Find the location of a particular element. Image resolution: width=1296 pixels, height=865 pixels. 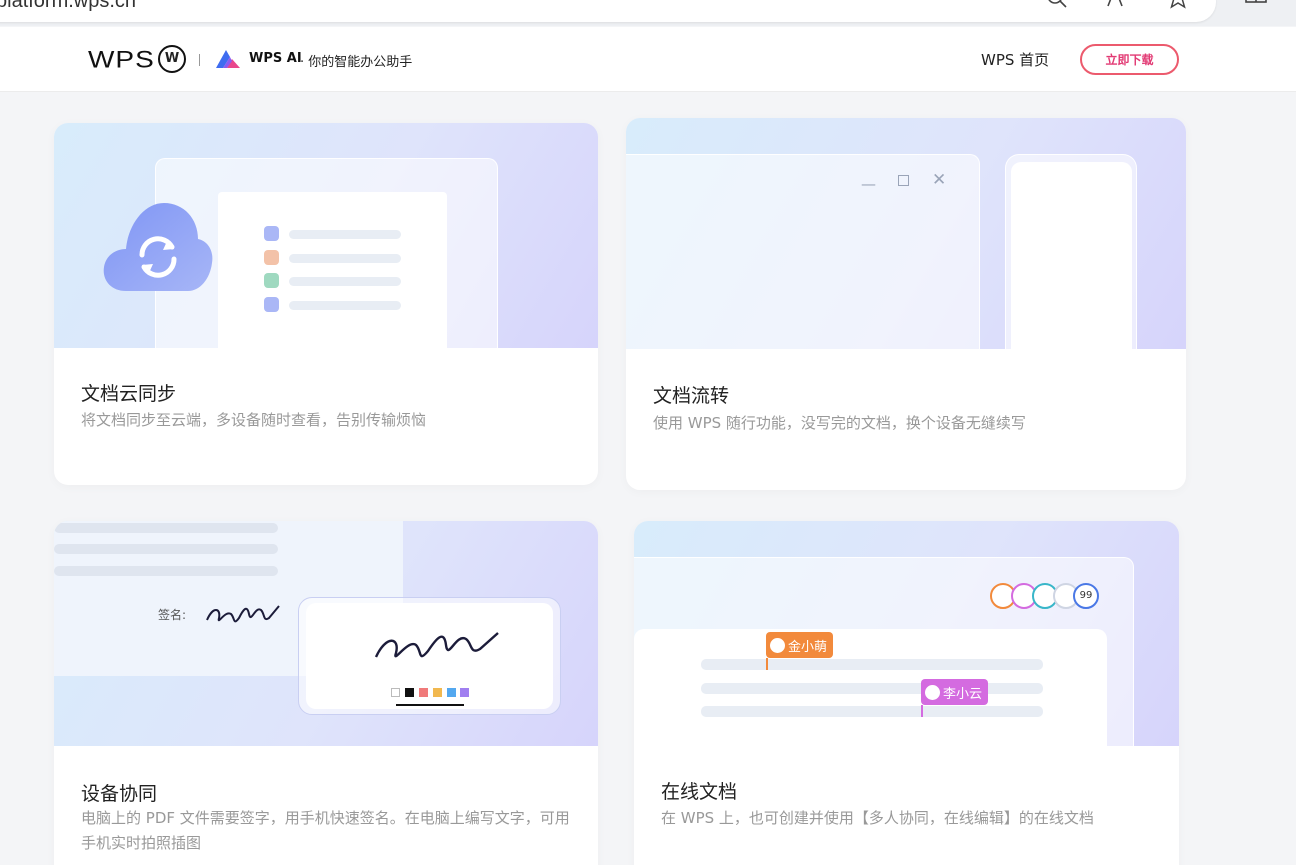

cloud-sync-illustration is located at coordinates (326, 235).